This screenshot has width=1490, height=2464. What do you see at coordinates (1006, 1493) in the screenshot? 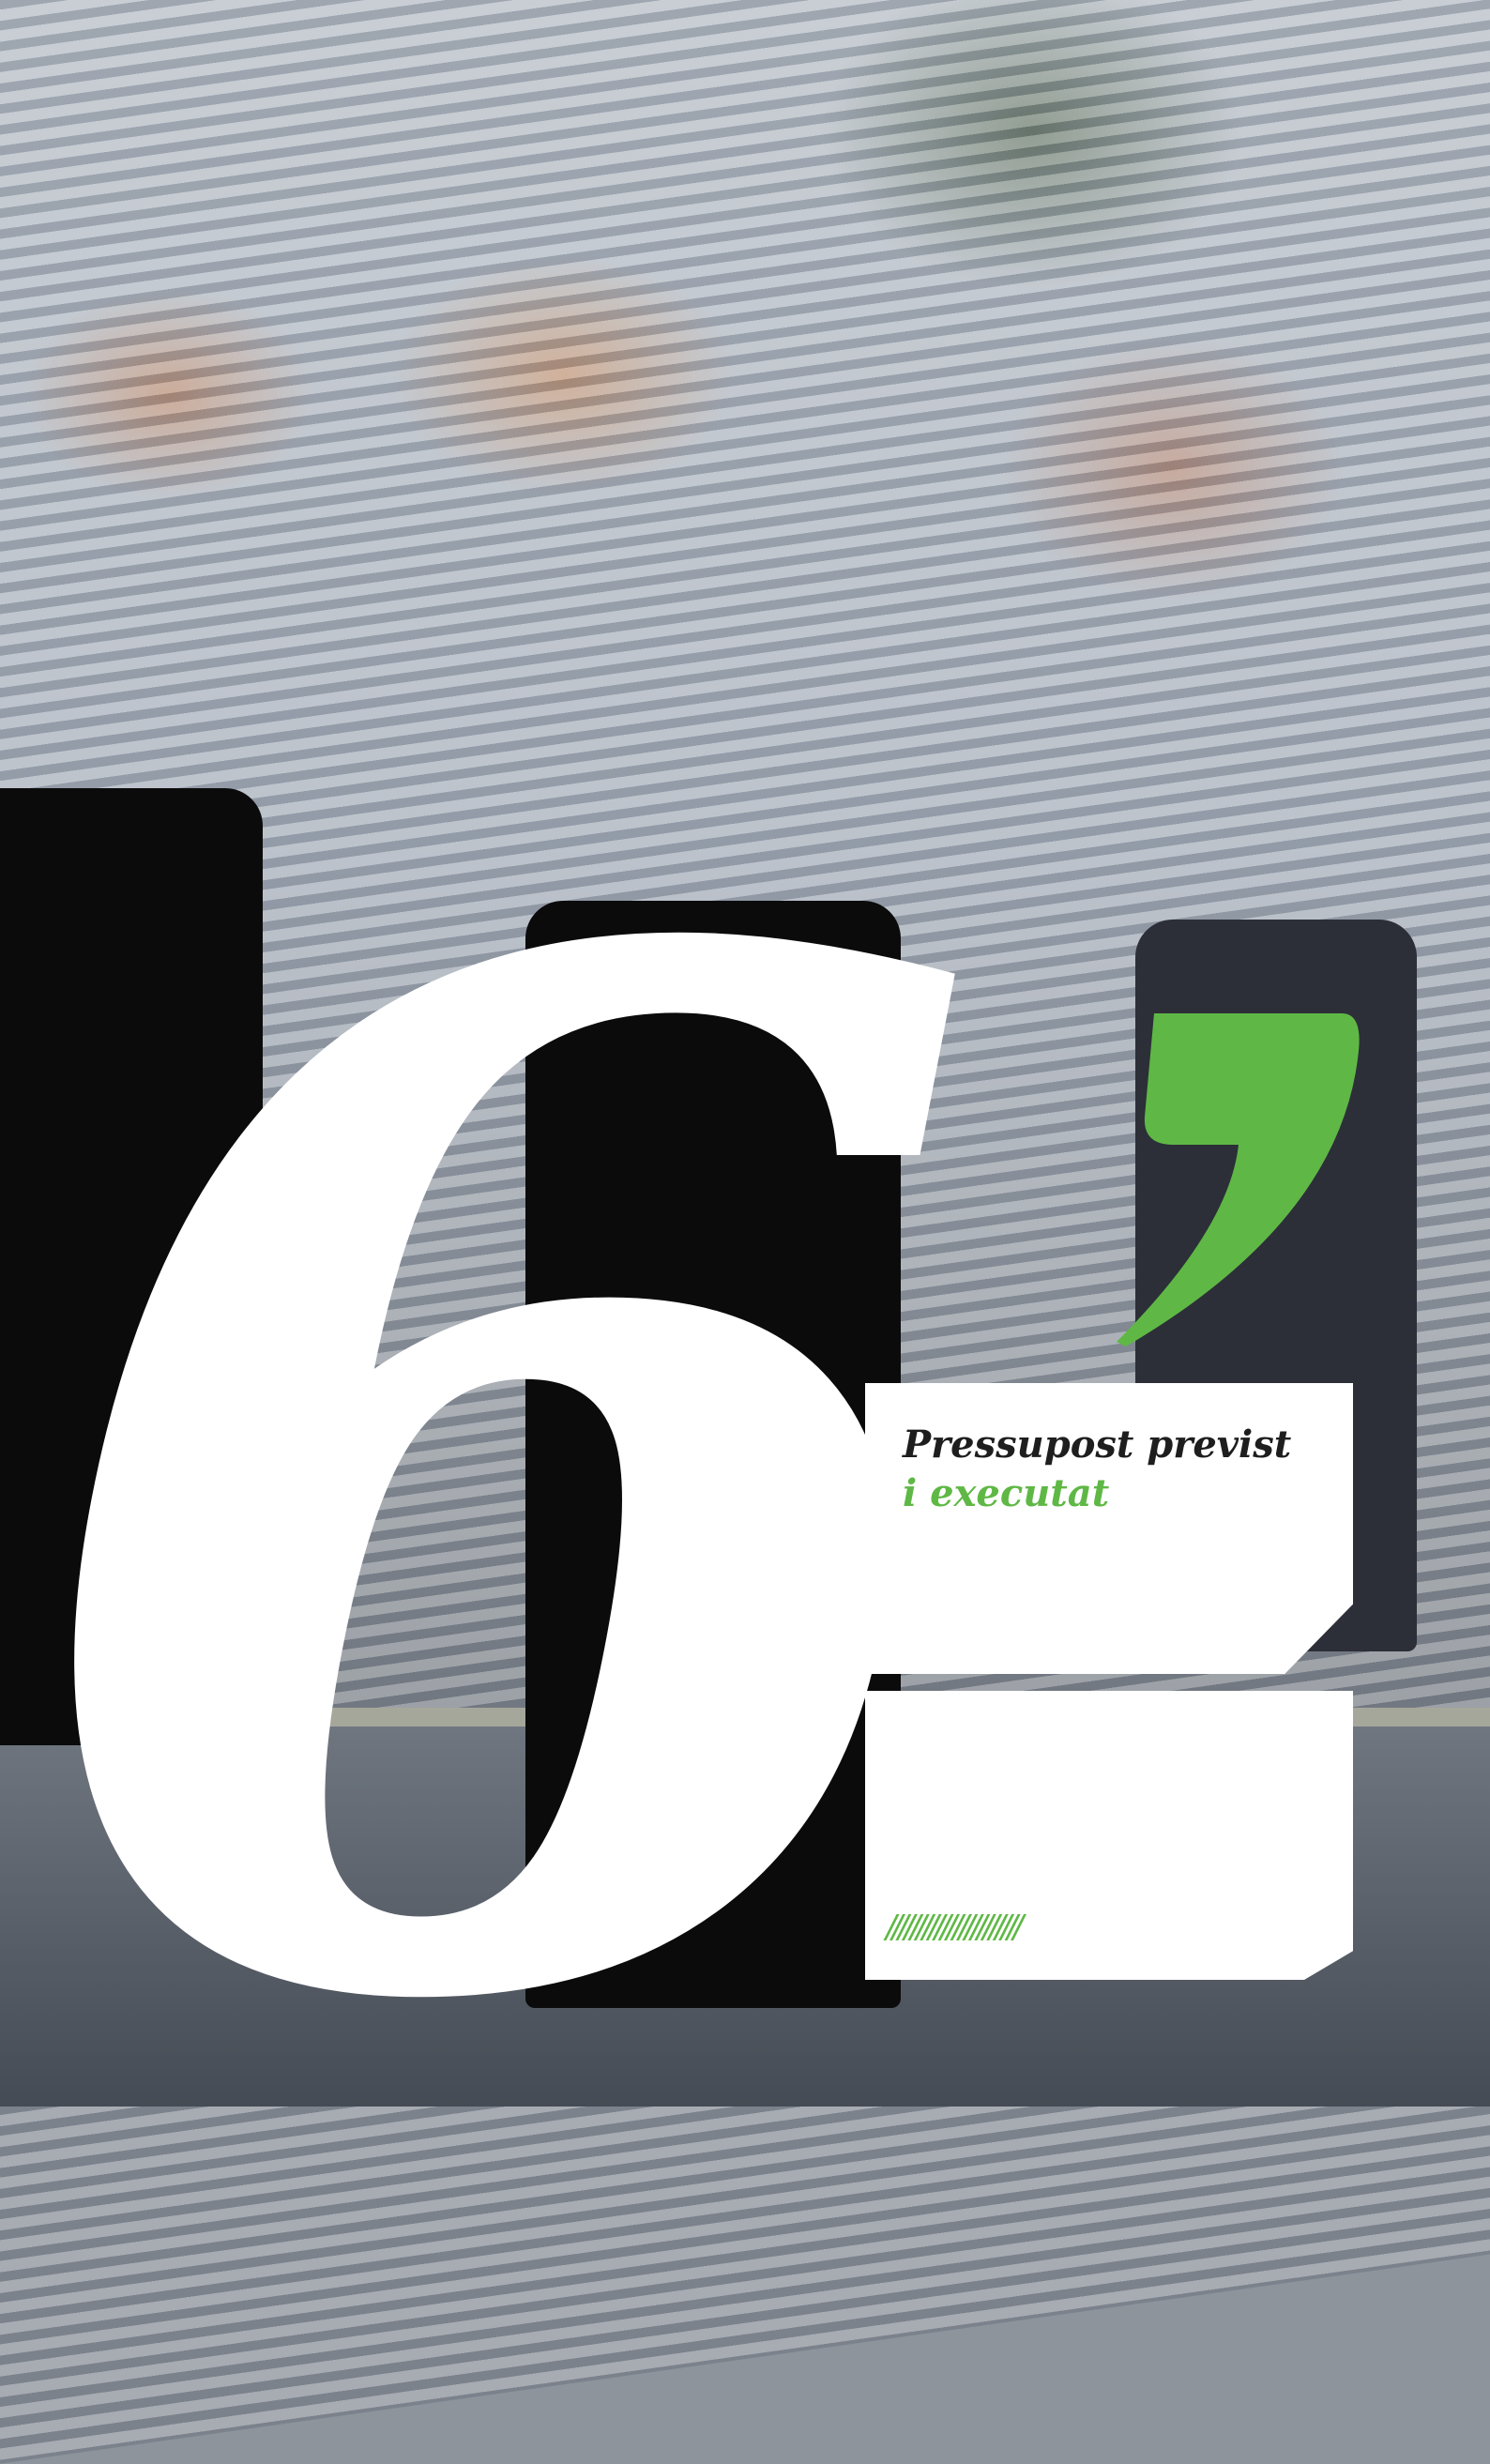
I see `chapter-title-line-2: i executat` at bounding box center [1006, 1493].